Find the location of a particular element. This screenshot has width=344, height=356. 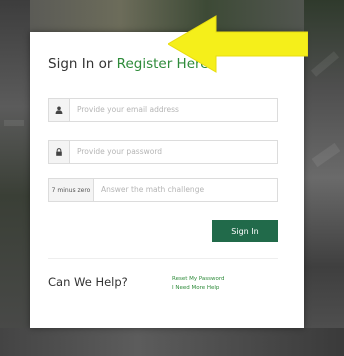

backdrop-left is located at coordinates (15, 178).